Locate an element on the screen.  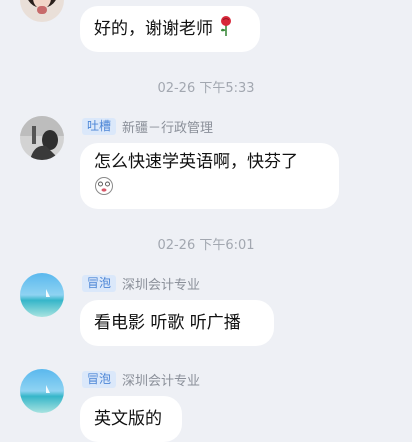
sender-info: 吐槽 新疆－行政管理 is located at coordinates (147, 126).